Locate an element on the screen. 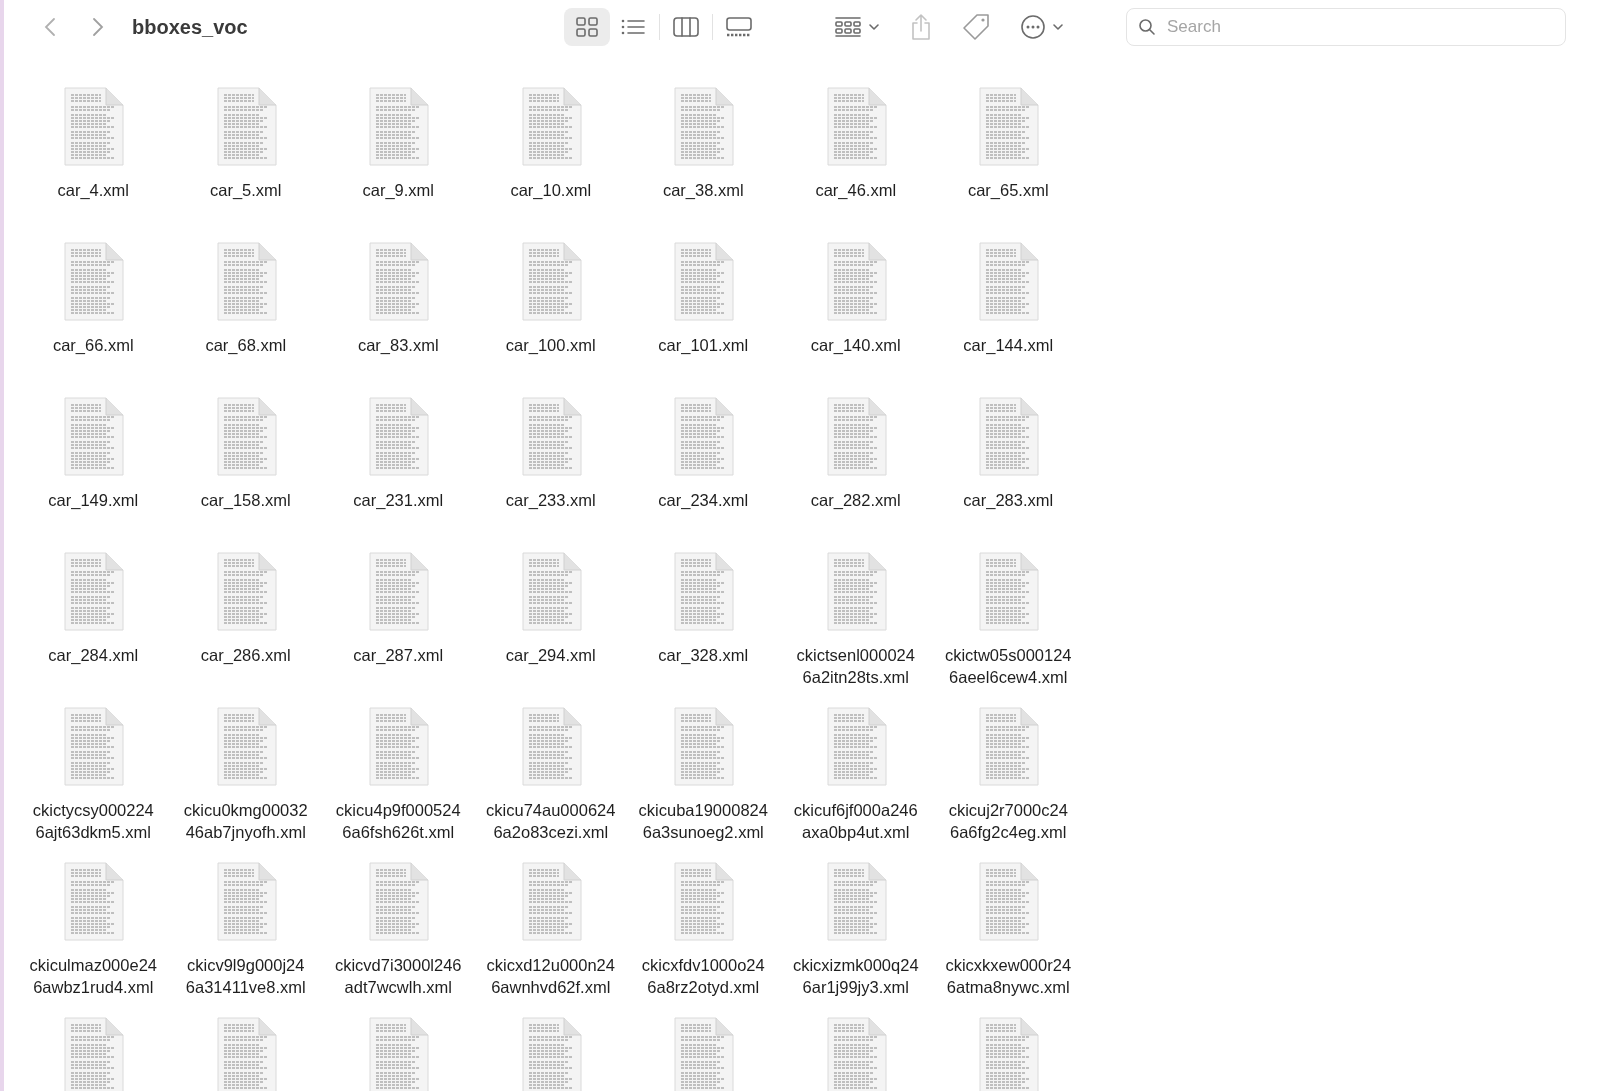 This screenshot has height=1091, width=1600. file-name: car_284.xml is located at coordinates (93, 655).